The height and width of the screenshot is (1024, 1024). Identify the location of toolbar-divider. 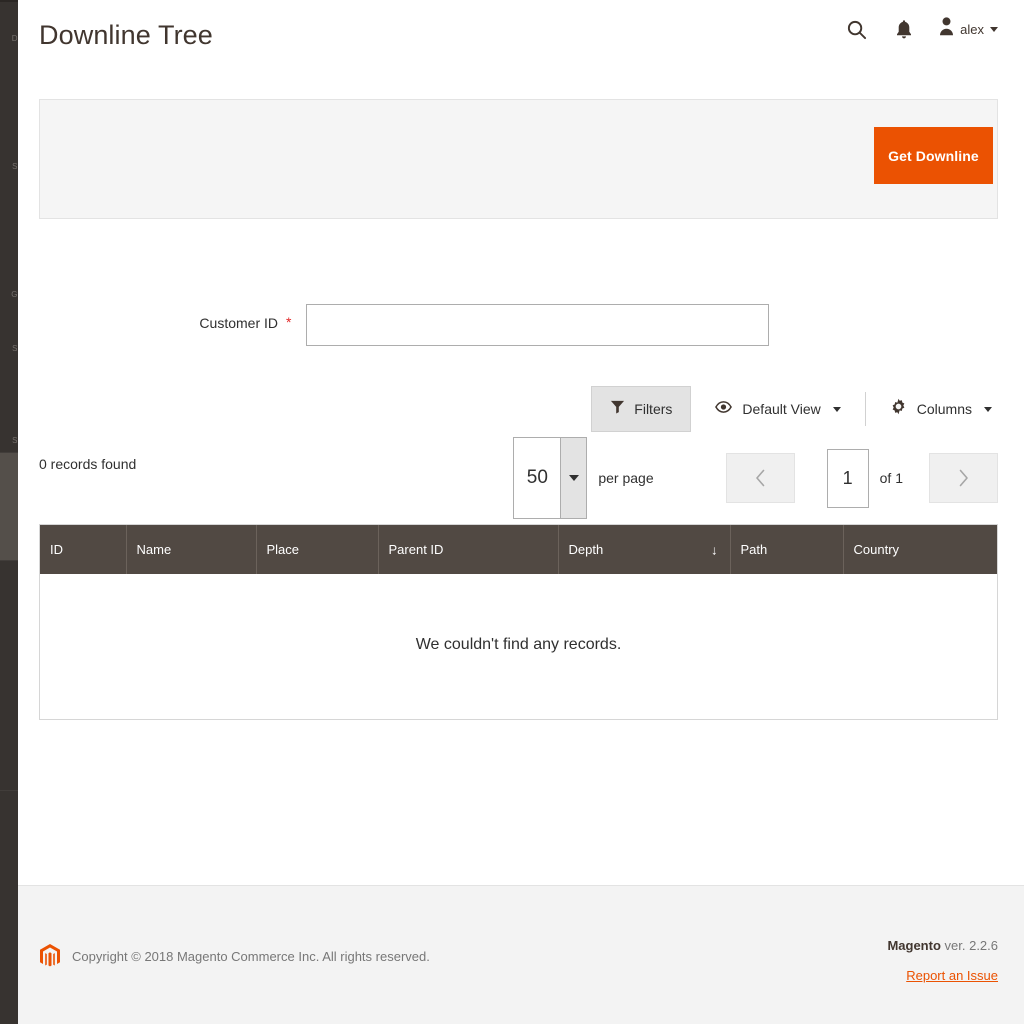
(865, 409).